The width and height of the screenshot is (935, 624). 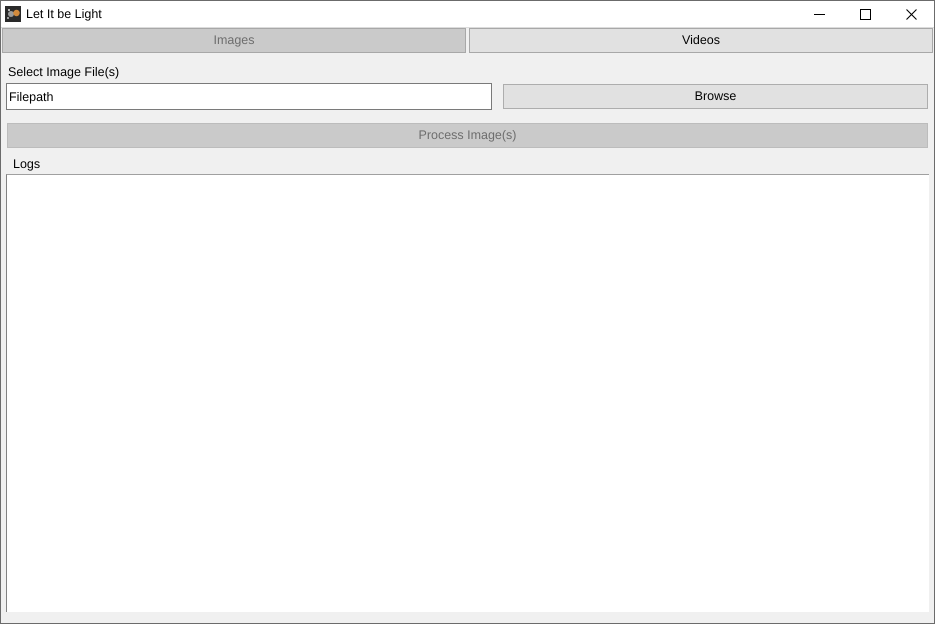 What do you see at coordinates (64, 72) in the screenshot?
I see `field-label: Select Image File(s)` at bounding box center [64, 72].